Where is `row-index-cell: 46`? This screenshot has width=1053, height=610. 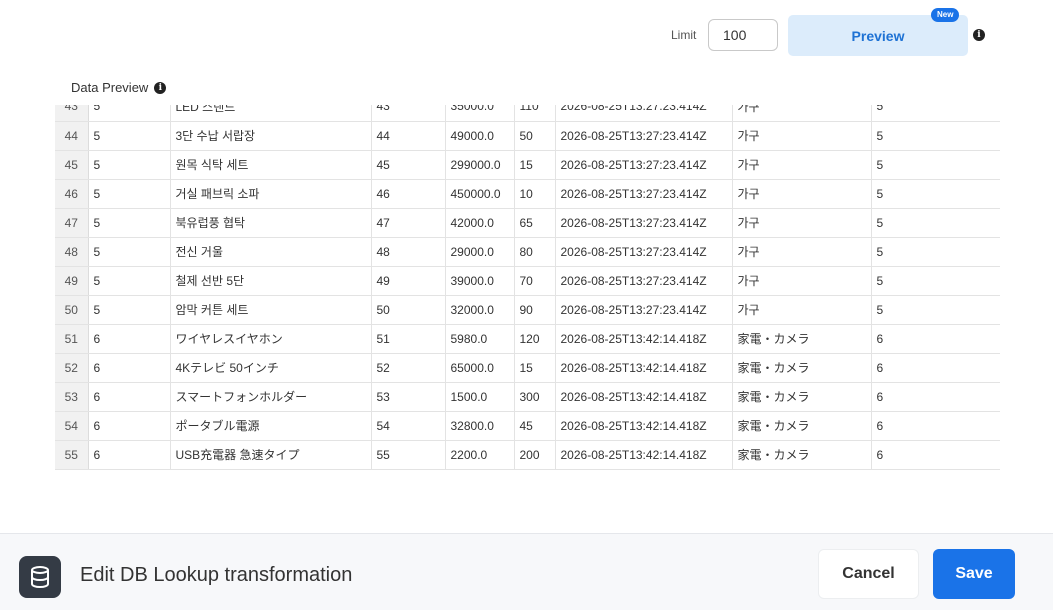
row-index-cell: 46 is located at coordinates (72, 194).